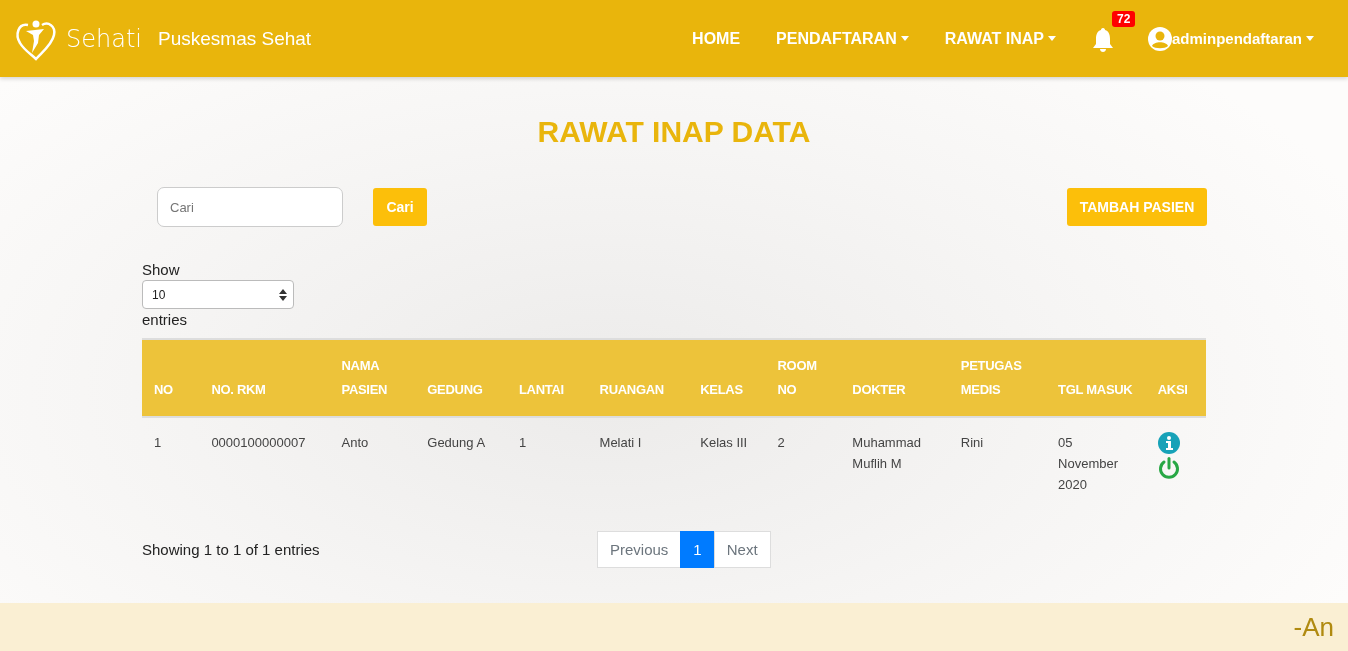  Describe the element at coordinates (803, 463) in the screenshot. I see `table-cell: 2` at that location.